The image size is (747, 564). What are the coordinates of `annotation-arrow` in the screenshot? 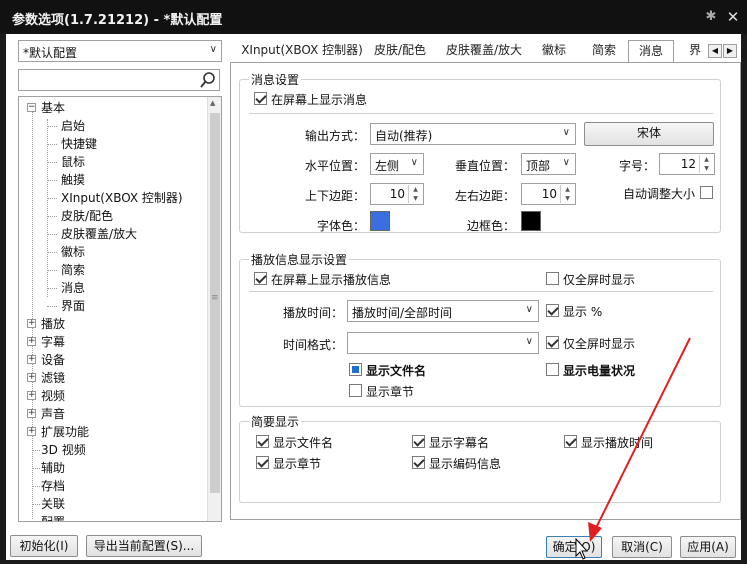 It's located at (639, 439).